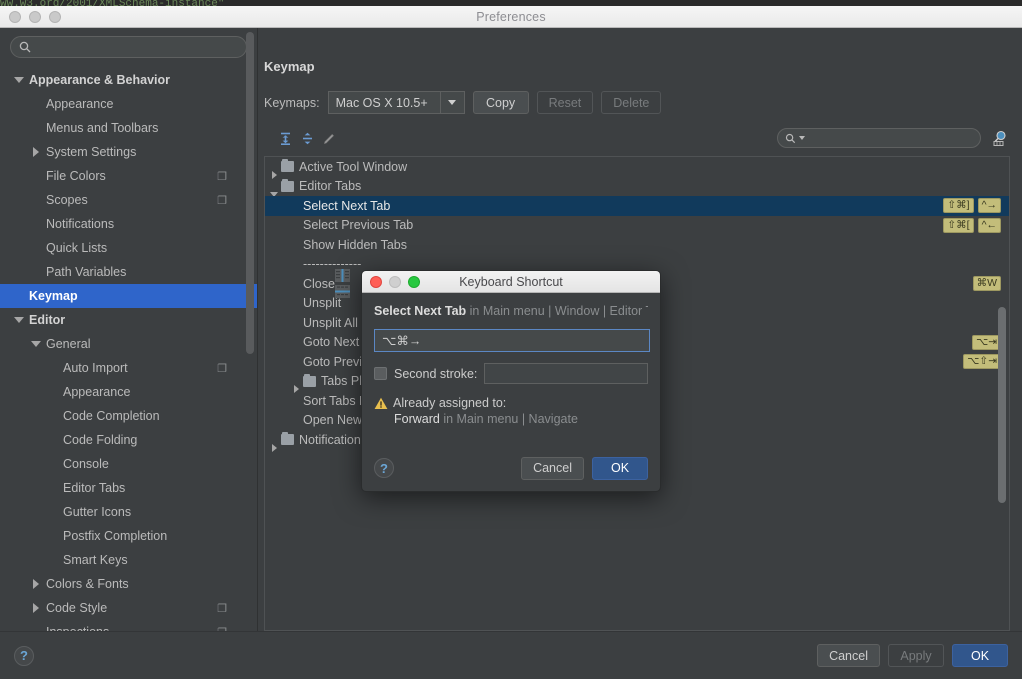  Describe the element at coordinates (620, 468) in the screenshot. I see `dialog-ok-button: OK` at that location.